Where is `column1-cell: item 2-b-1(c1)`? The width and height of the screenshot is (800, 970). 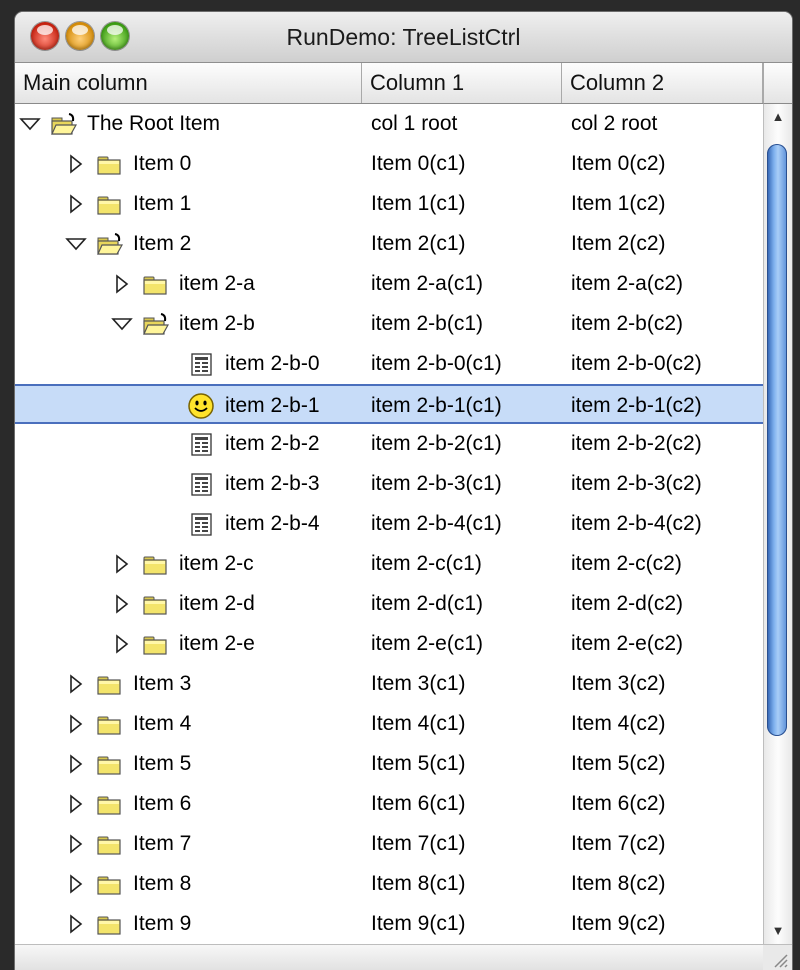
column1-cell: item 2-b-1(c1) is located at coordinates (436, 405).